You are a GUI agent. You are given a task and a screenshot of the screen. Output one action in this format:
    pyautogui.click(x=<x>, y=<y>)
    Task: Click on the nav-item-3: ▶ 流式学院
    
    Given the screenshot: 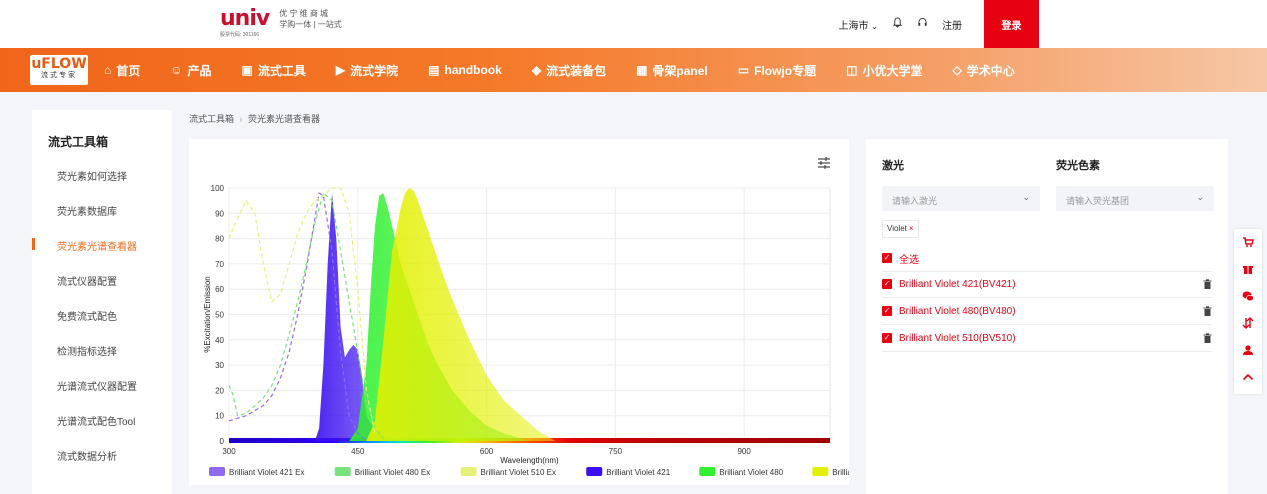 What is the action you would take?
    pyautogui.click(x=367, y=70)
    